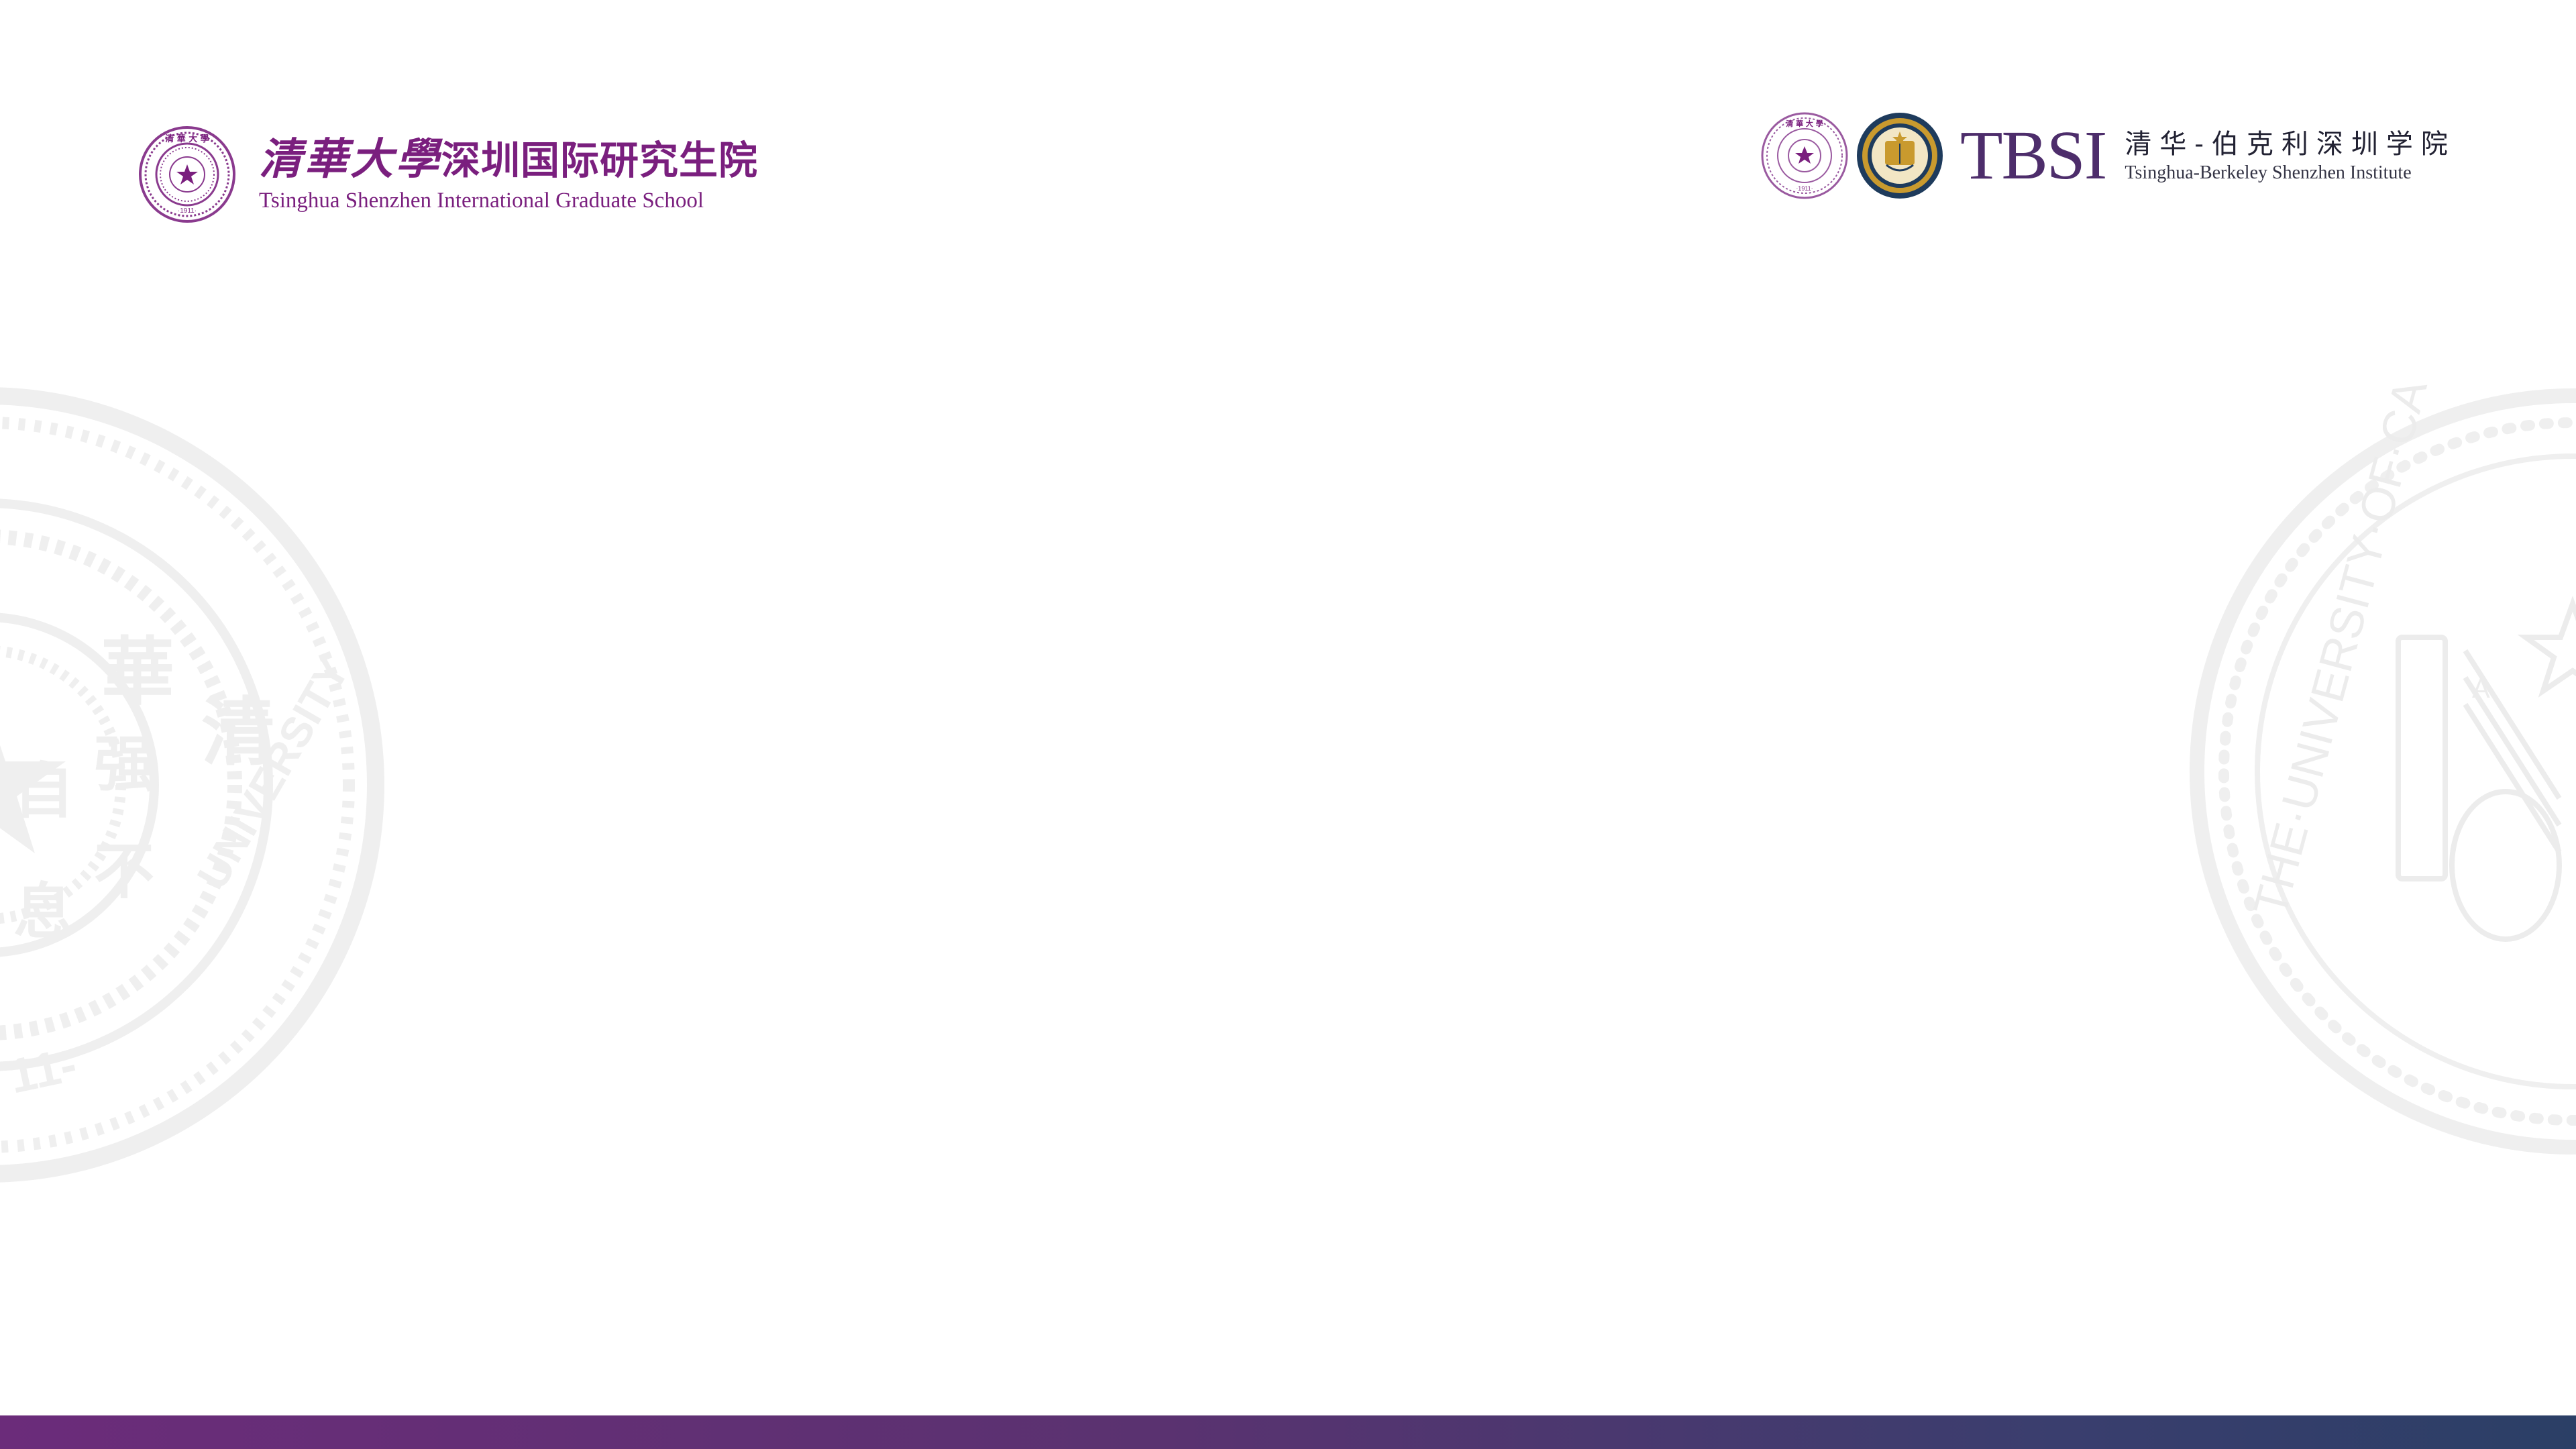  Describe the element at coordinates (2033, 155) in the screenshot. I see `tbsi-wordmark: TBSI` at that location.